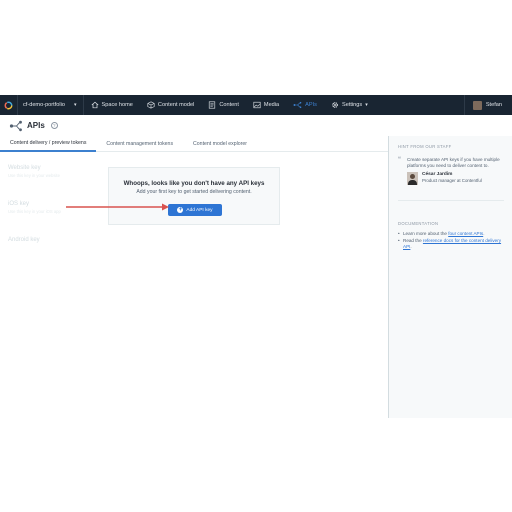 The height and width of the screenshot is (512, 512). Describe the element at coordinates (180, 210) in the screenshot. I see `plus-icon: +` at that location.